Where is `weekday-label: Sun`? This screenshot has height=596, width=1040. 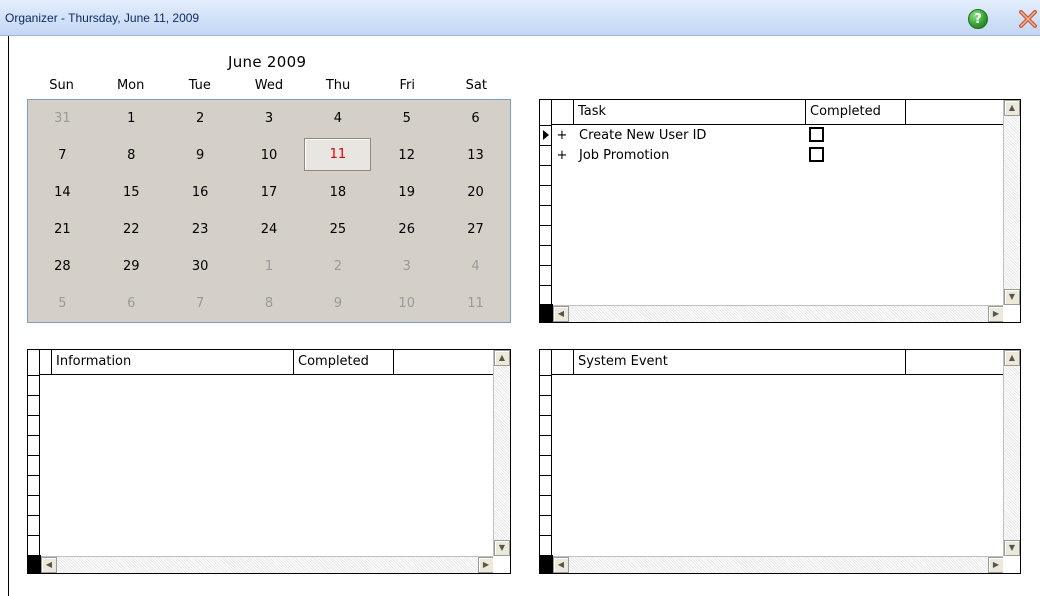 weekday-label: Sun is located at coordinates (61, 85).